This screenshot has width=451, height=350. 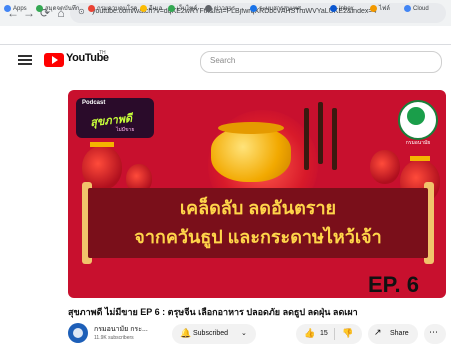 What do you see at coordinates (334, 334) in the screenshot?
I see `like-dislike-divider` at bounding box center [334, 334].